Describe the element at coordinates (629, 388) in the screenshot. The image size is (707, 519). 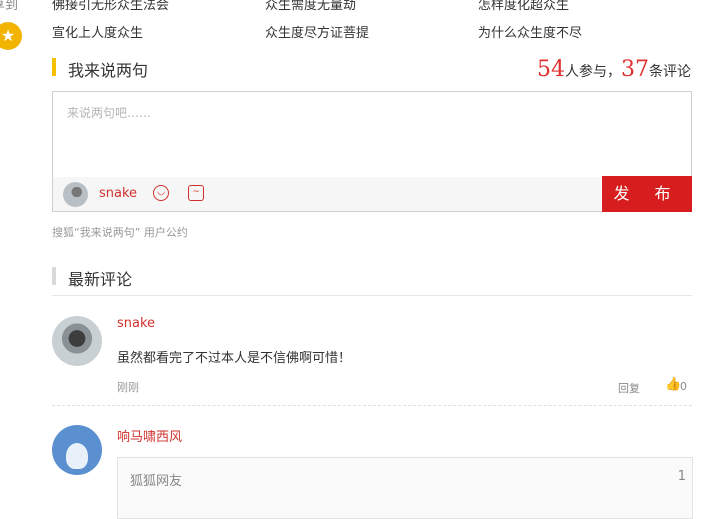
I see `reply-button: 回复` at that location.